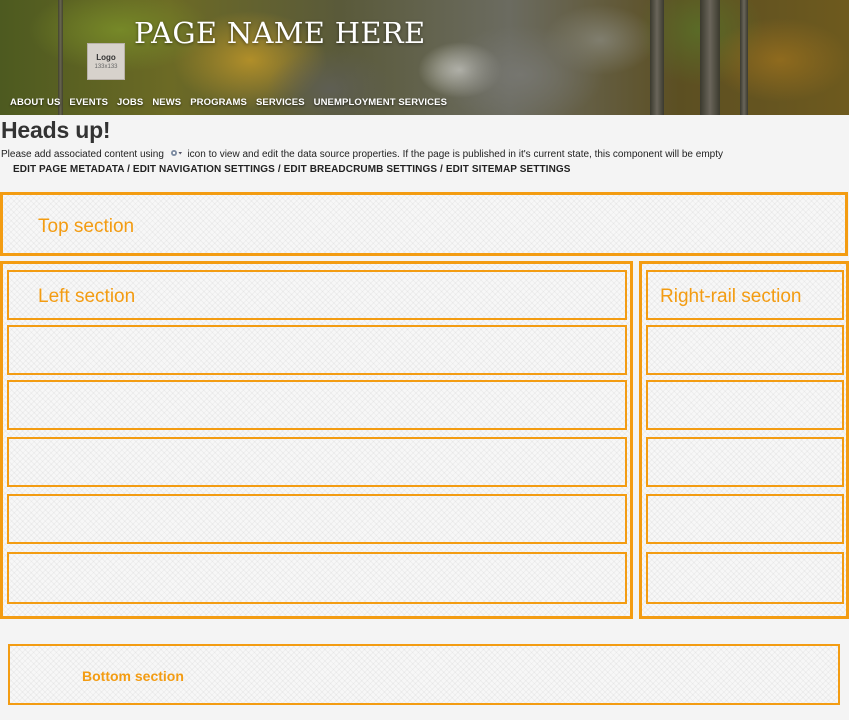  Describe the element at coordinates (82, 154) in the screenshot. I see `notice-text-before: Please add associated content using` at that location.